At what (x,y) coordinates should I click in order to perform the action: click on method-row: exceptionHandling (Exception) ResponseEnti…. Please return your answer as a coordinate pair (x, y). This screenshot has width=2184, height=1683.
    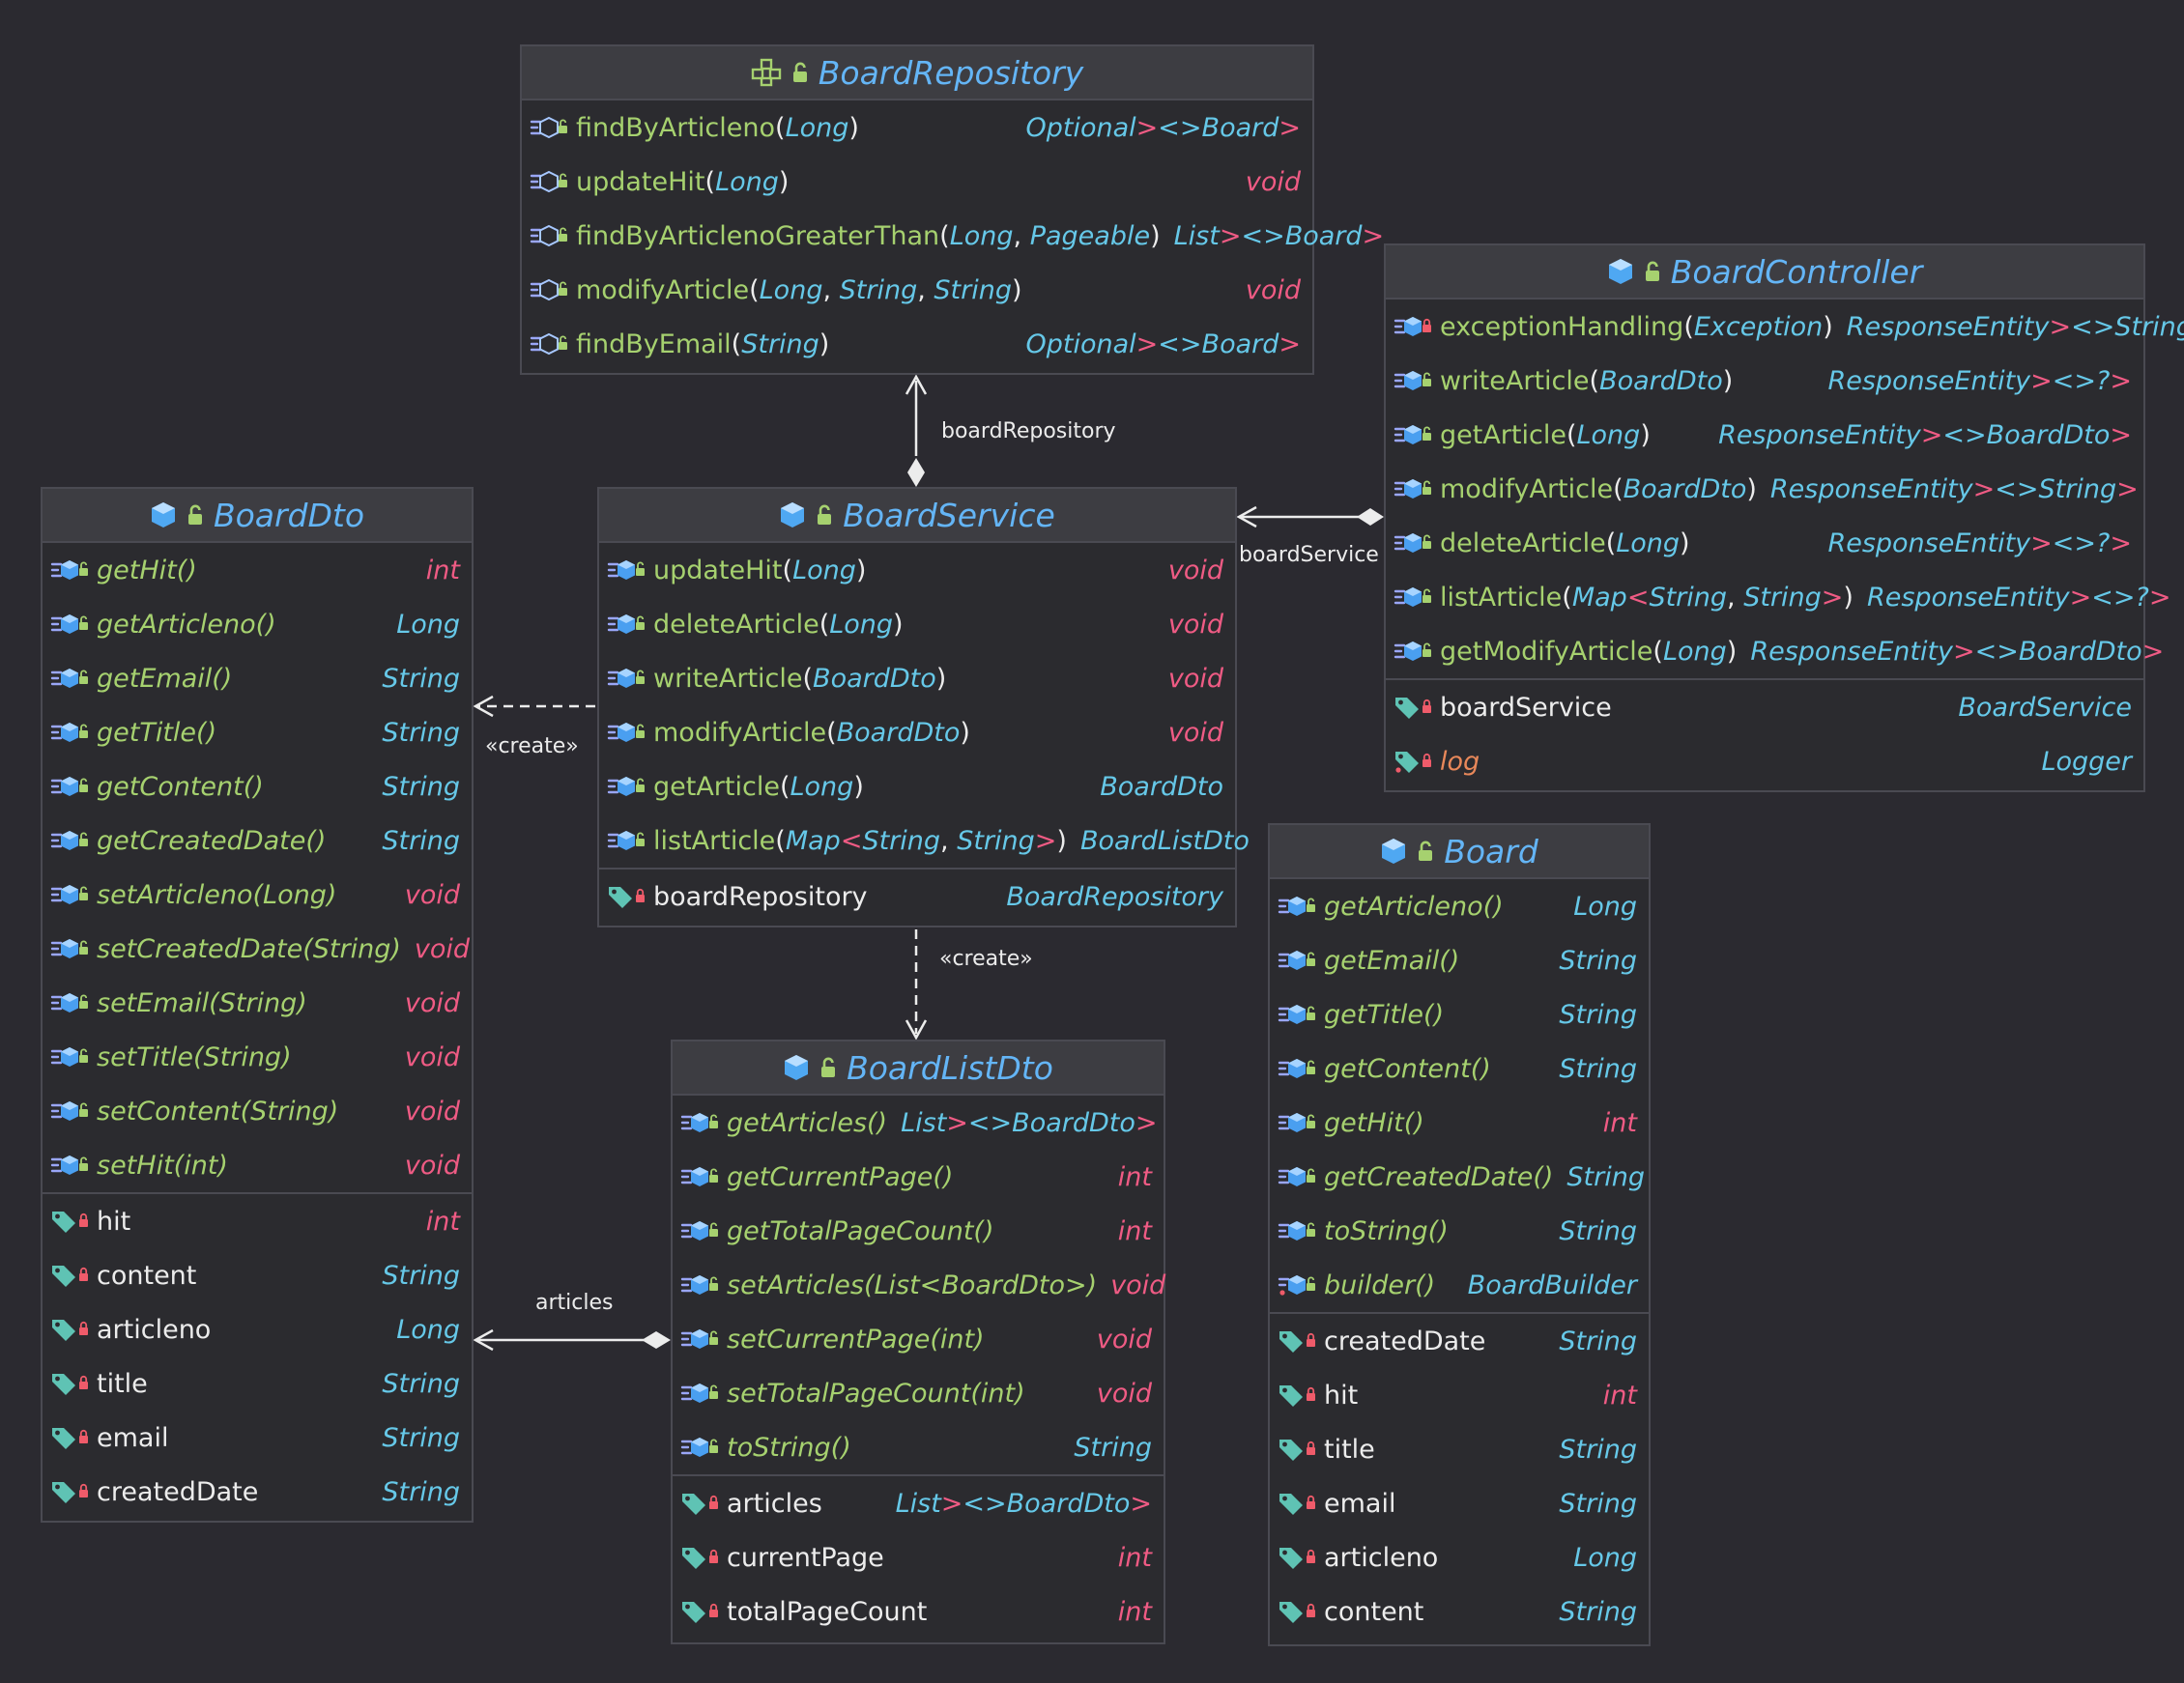
    Looking at the image, I should click on (1785, 327).